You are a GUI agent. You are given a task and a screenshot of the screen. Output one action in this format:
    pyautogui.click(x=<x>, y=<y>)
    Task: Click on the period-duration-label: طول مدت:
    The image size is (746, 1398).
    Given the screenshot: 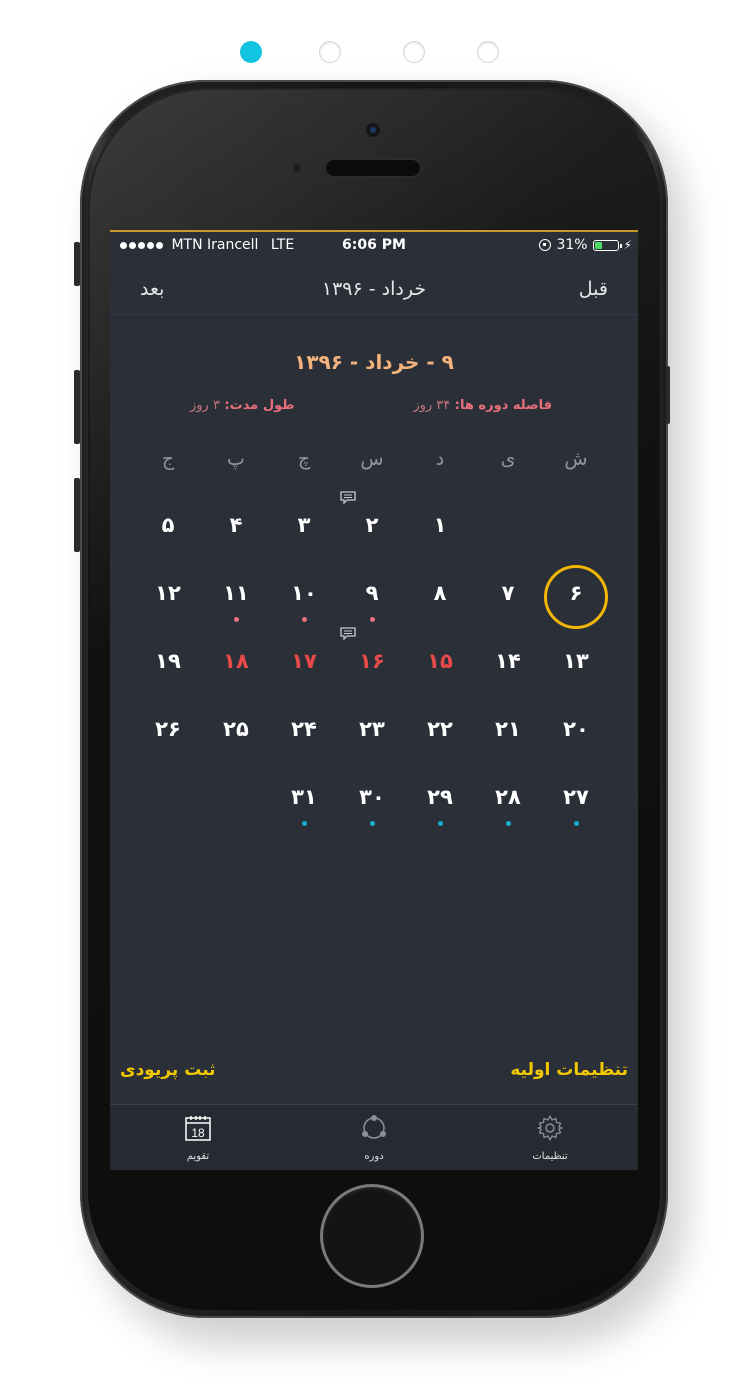 What is the action you would take?
    pyautogui.click(x=259, y=405)
    